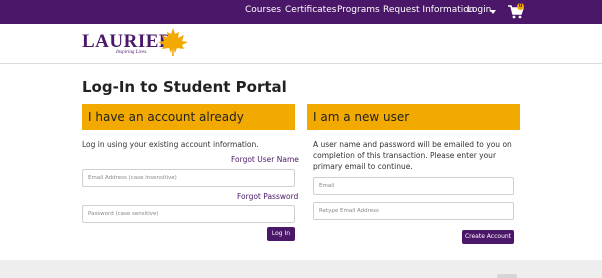 Image resolution: width=602 pixels, height=278 pixels. What do you see at coordinates (479, 10) in the screenshot?
I see `nav-login: Login` at bounding box center [479, 10].